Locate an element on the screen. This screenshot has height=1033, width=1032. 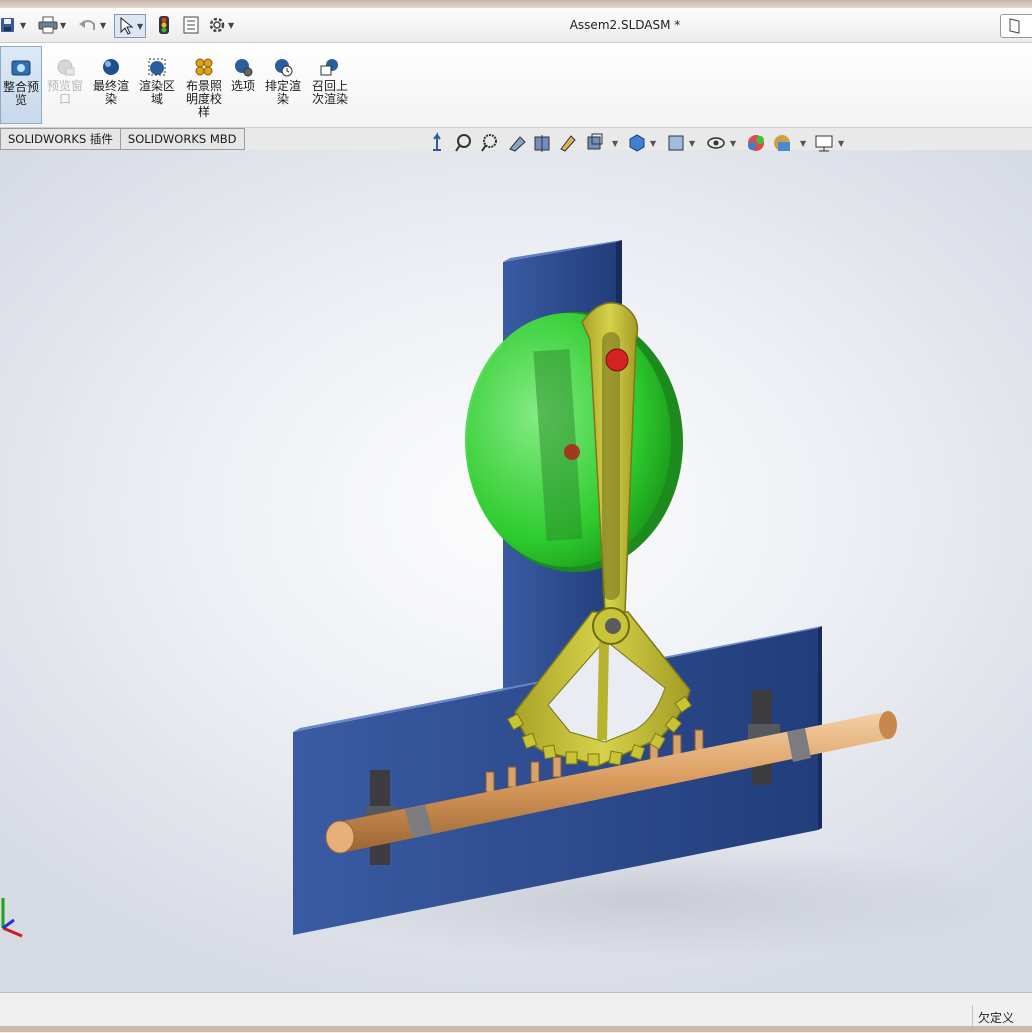
status-divider is located at coordinates (972, 1016).